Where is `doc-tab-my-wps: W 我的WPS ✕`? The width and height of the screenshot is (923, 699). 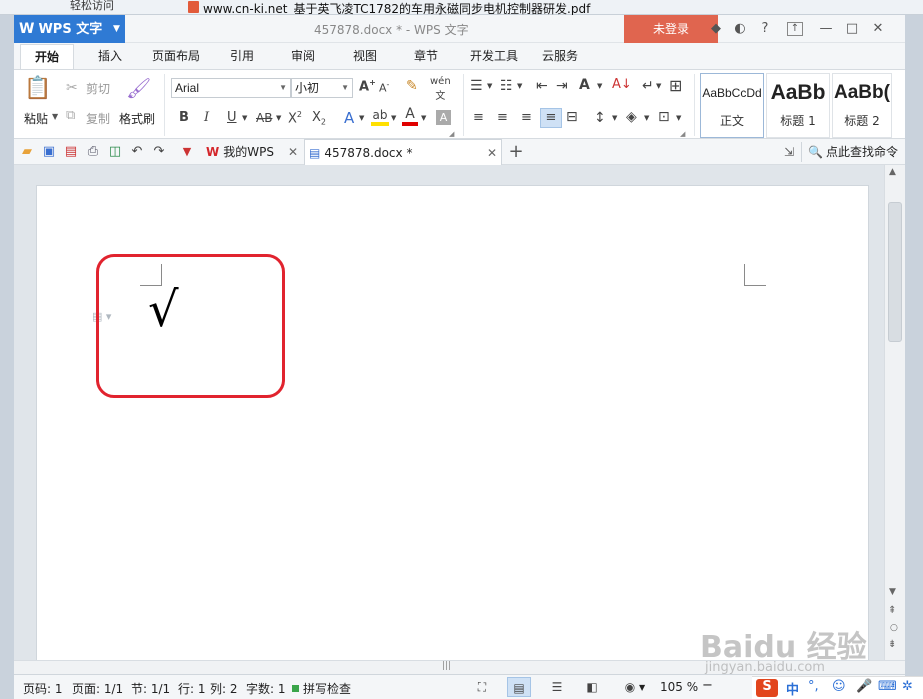
doc-tab-my-wps: W 我的WPS ✕ is located at coordinates (252, 152).